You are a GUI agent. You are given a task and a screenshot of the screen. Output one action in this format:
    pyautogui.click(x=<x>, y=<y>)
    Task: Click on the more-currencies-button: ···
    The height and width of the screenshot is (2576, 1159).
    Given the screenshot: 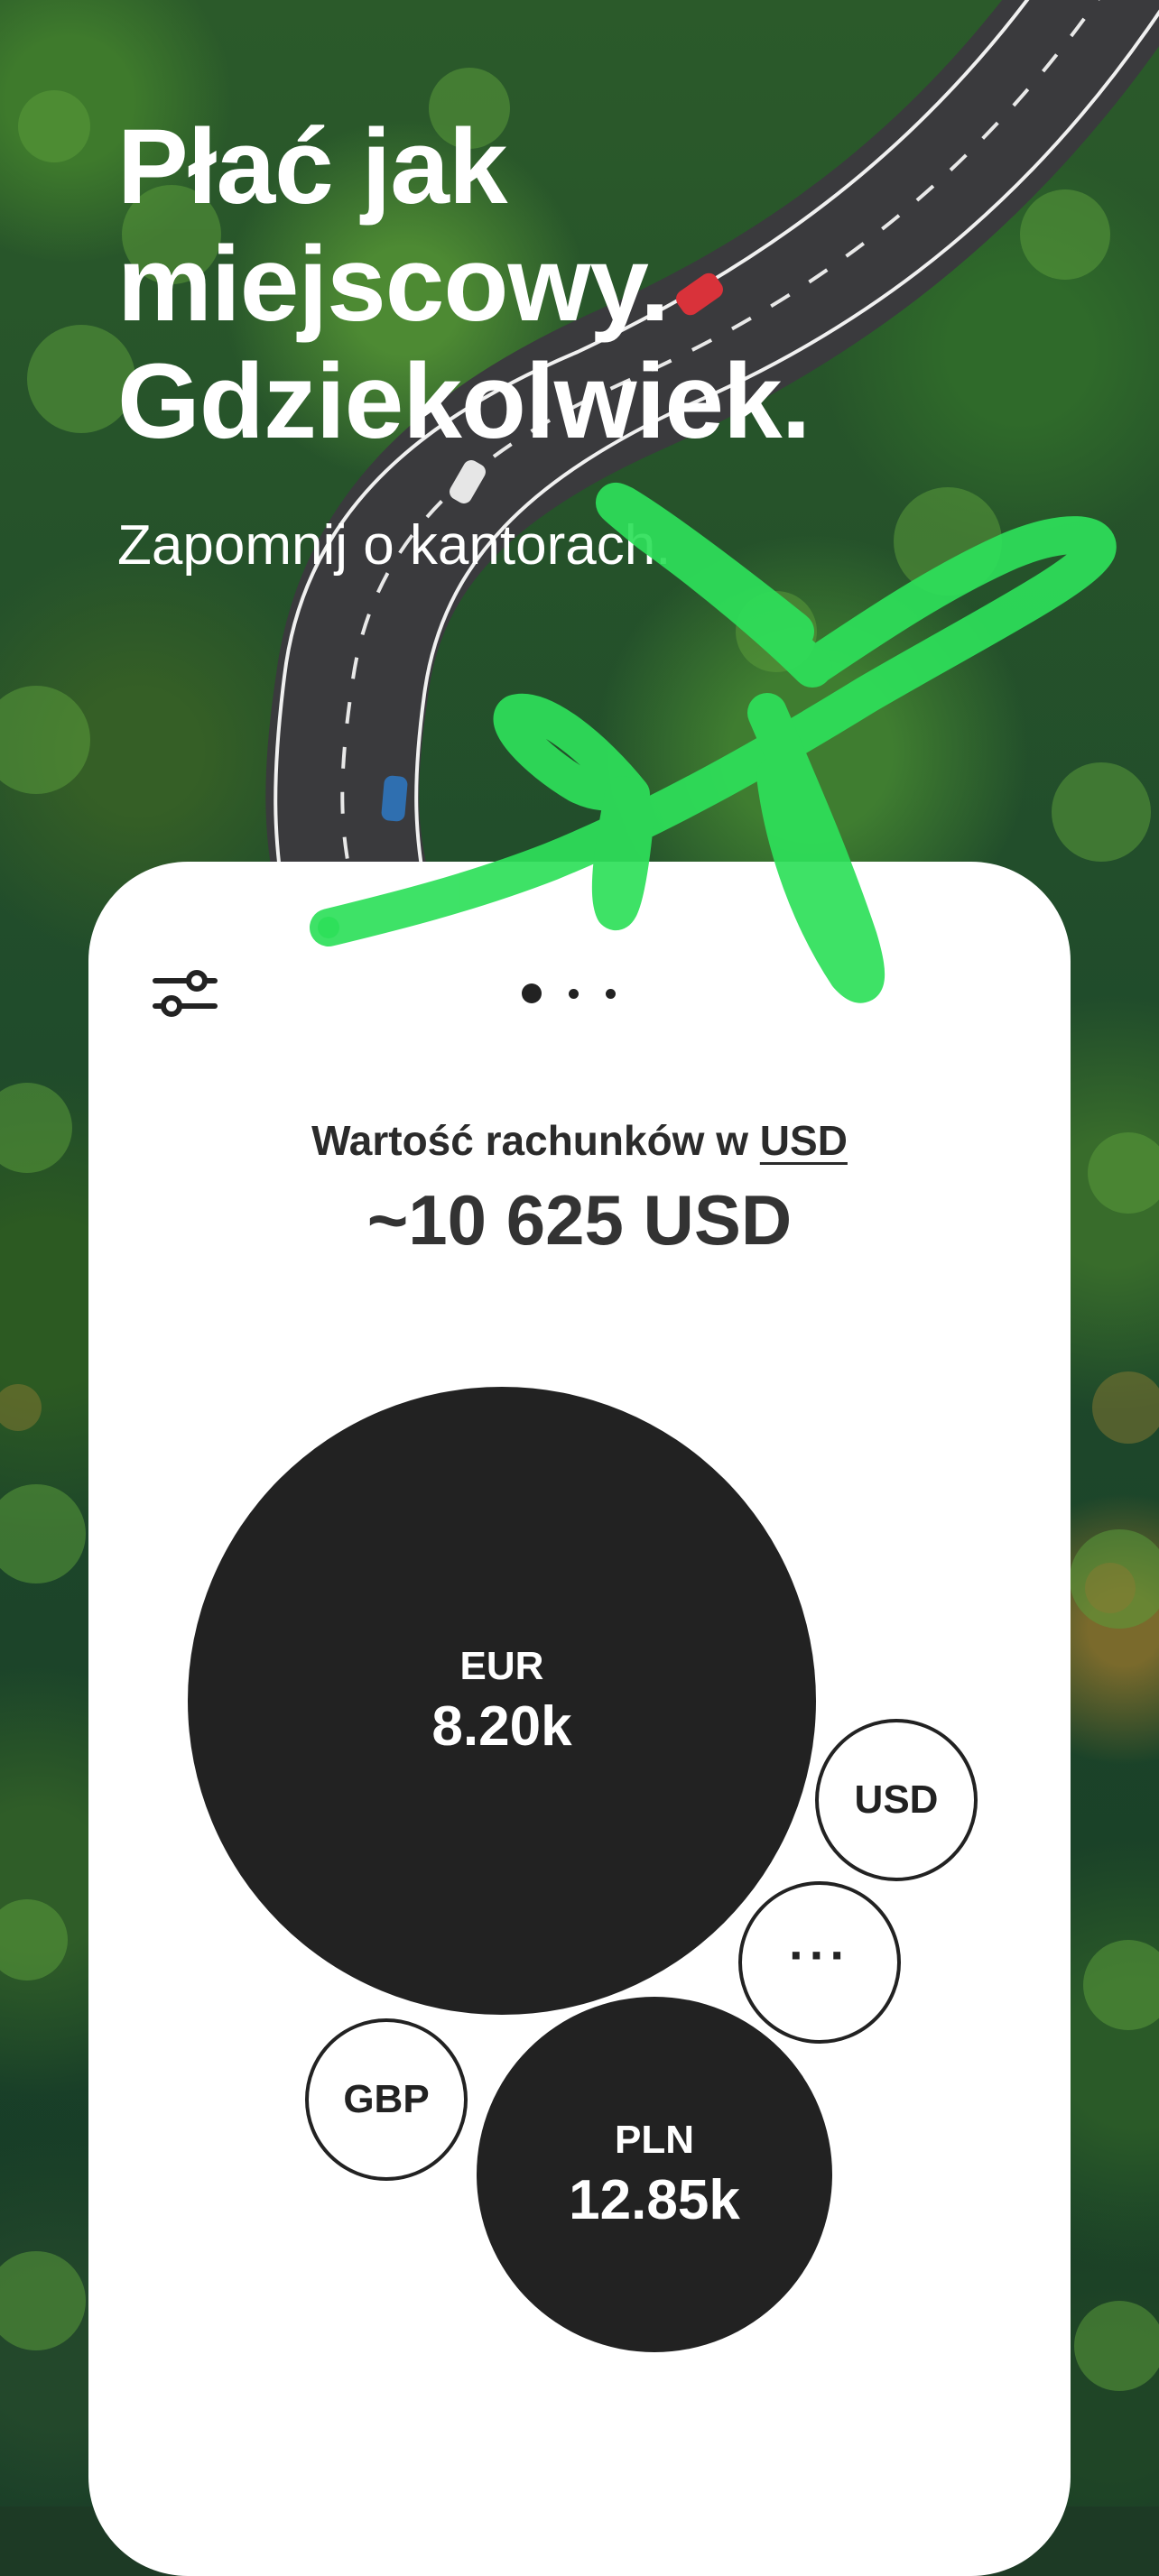 What is the action you would take?
    pyautogui.click(x=819, y=1962)
    